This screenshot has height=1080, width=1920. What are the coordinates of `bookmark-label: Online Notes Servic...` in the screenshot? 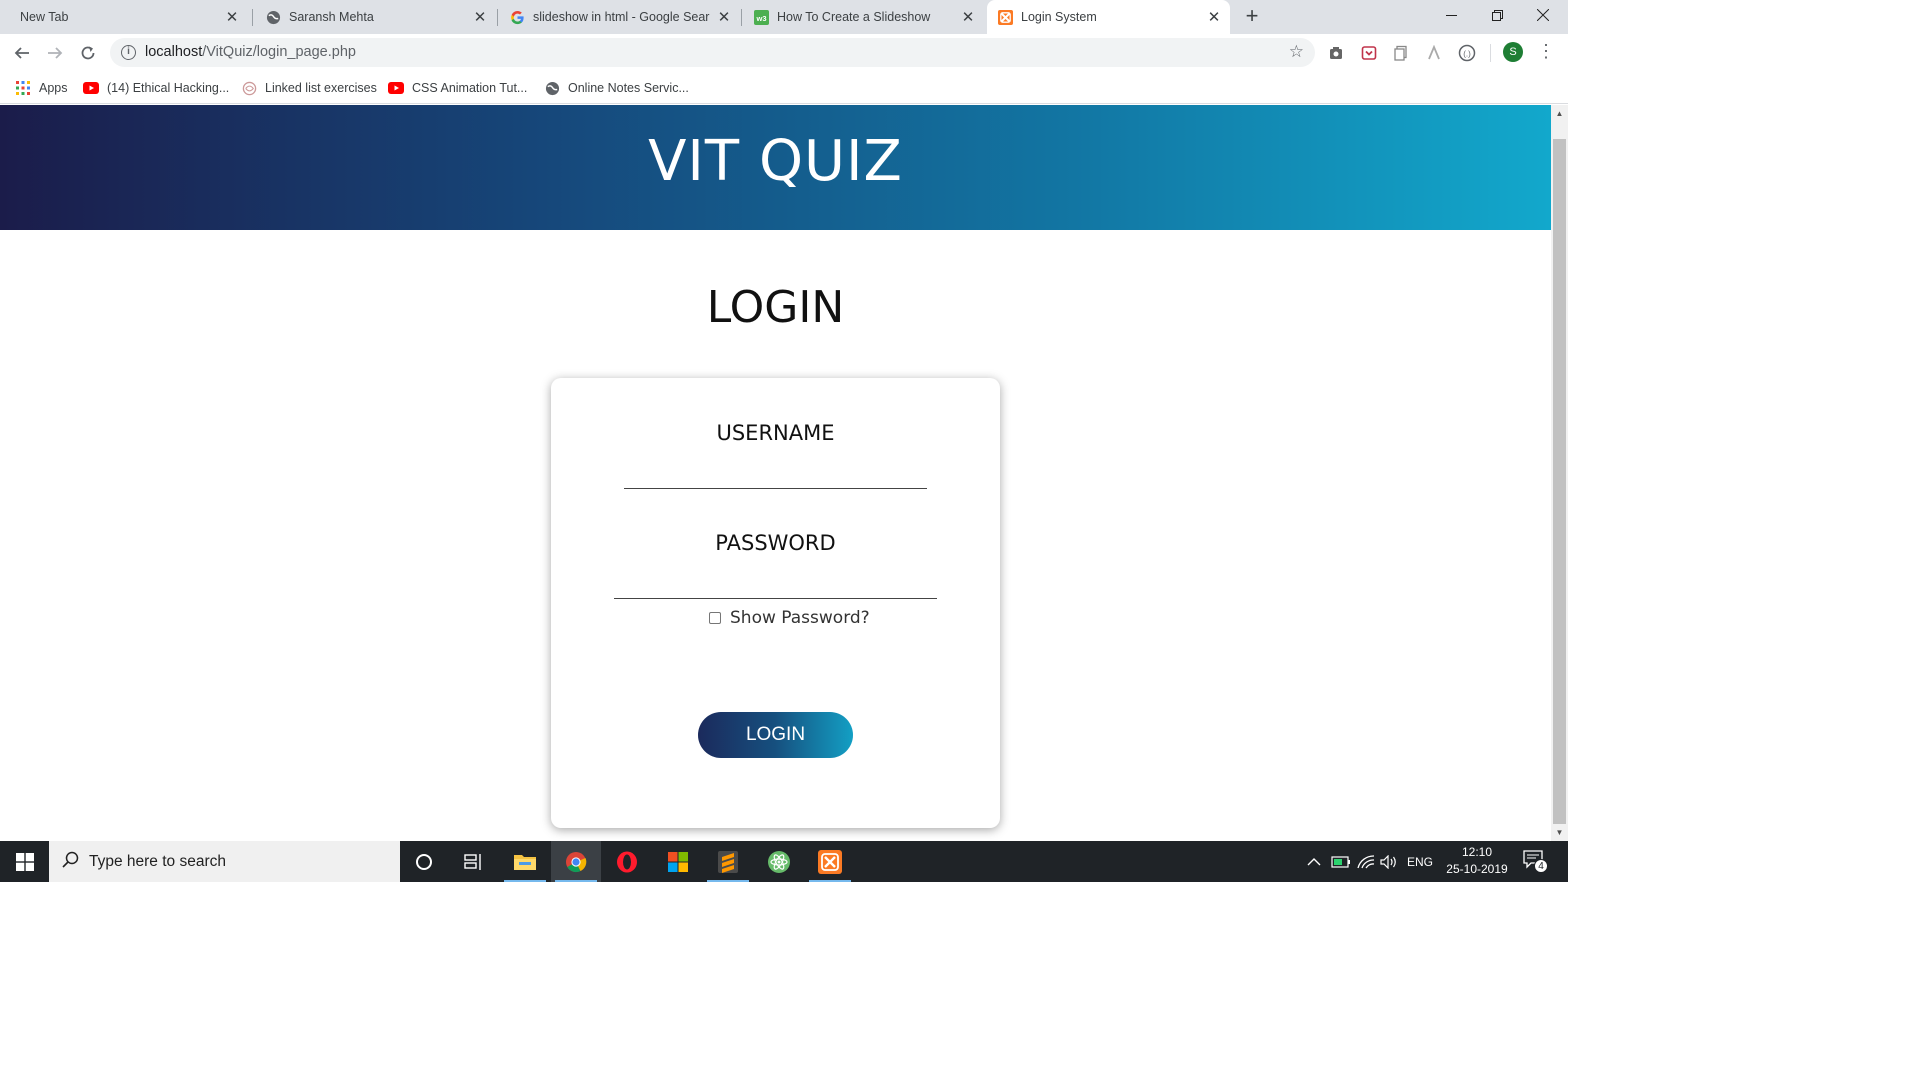 It's located at (628, 88).